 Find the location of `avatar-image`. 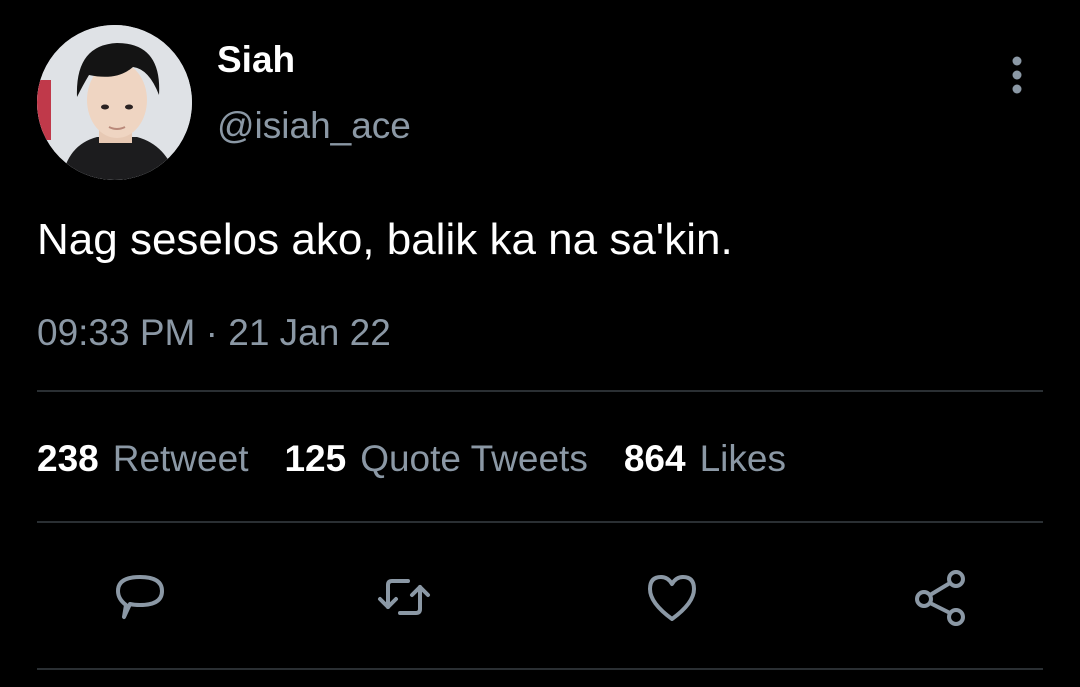

avatar-image is located at coordinates (114, 102).